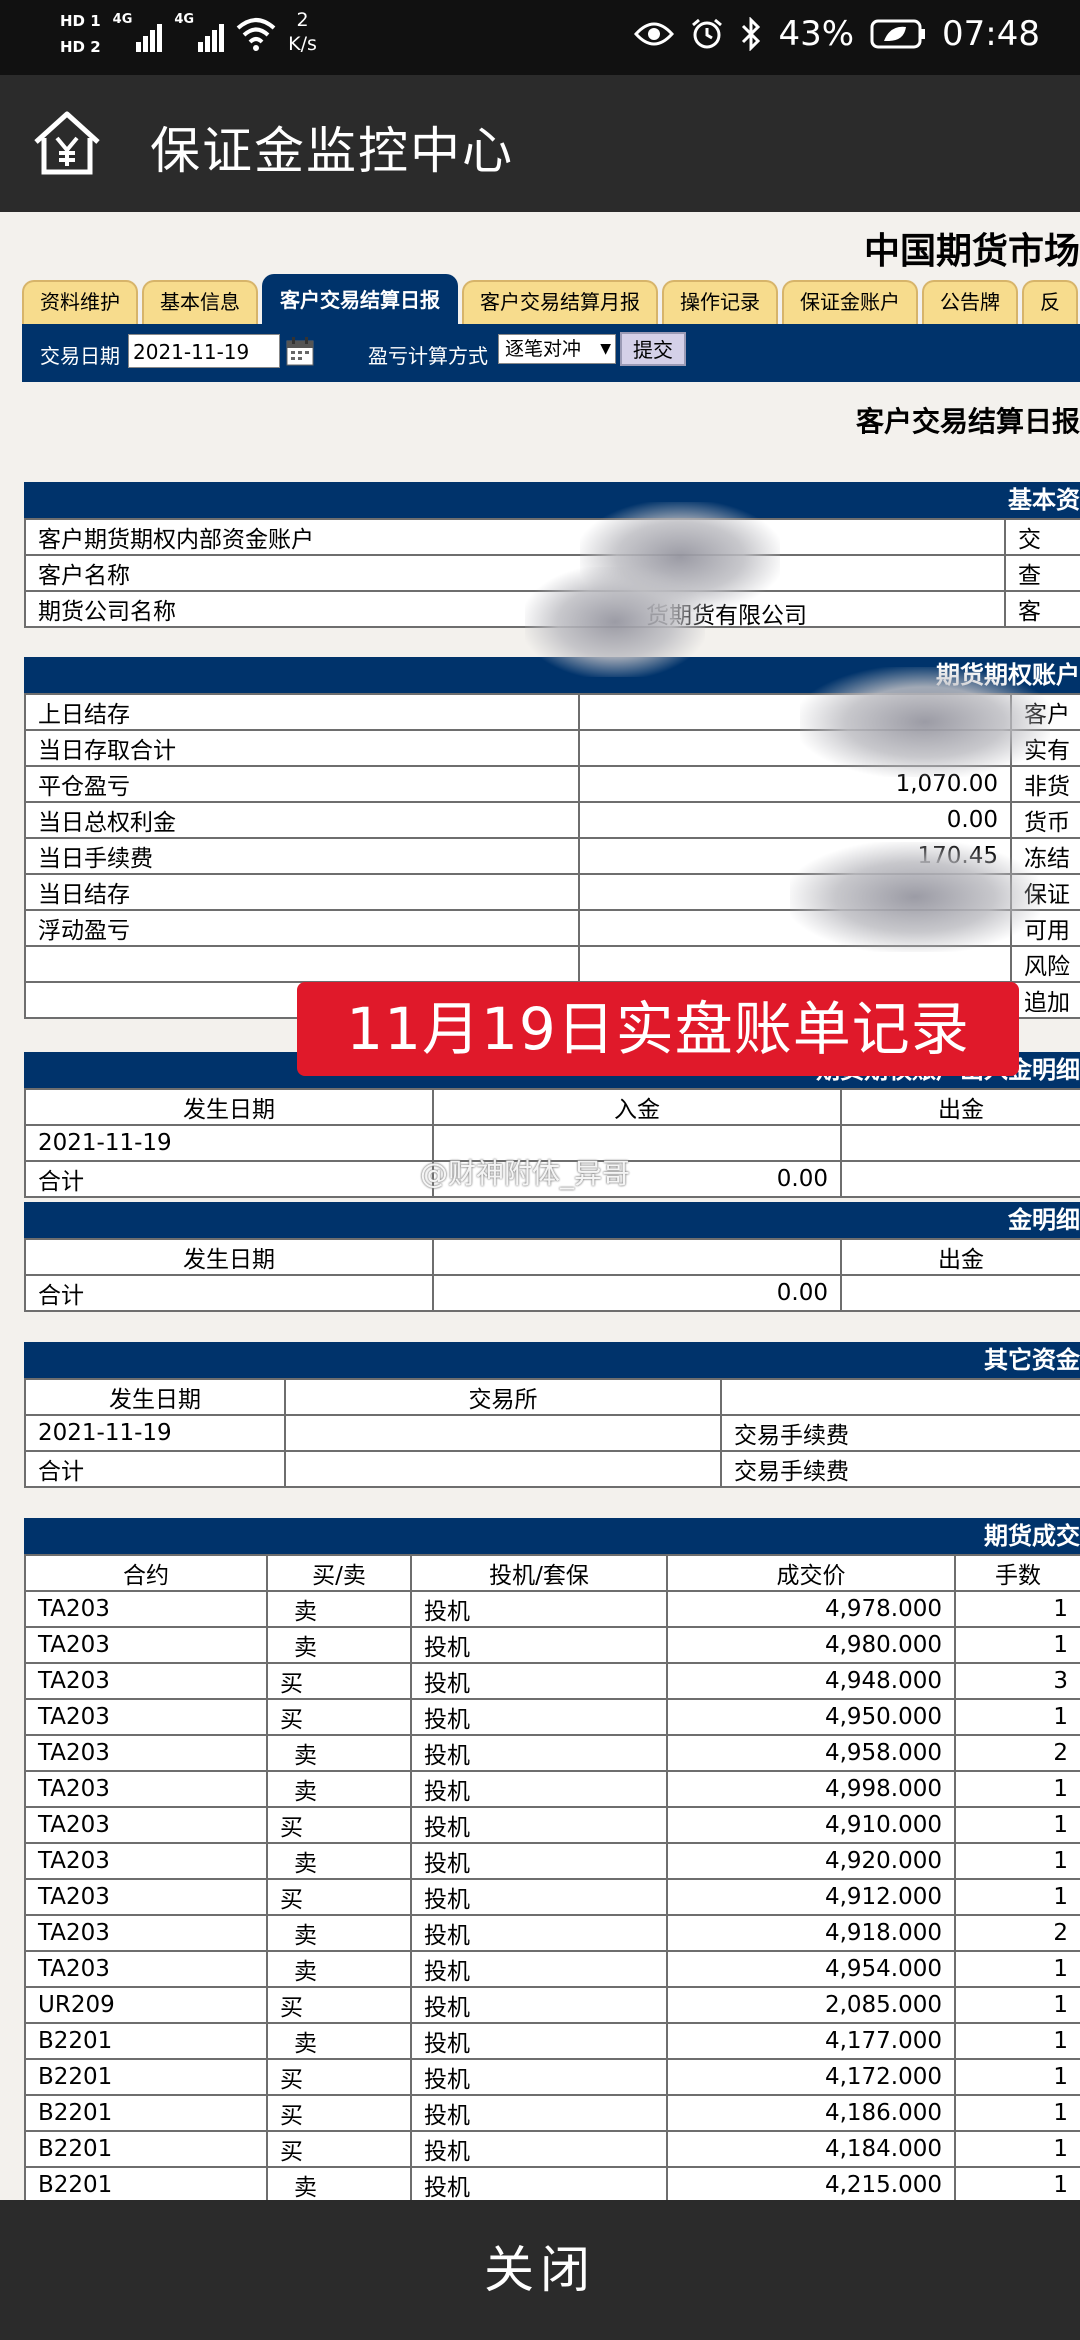 The width and height of the screenshot is (1080, 2340). Describe the element at coordinates (552, 1536) in the screenshot. I see `trades-header: 期货成交` at that location.